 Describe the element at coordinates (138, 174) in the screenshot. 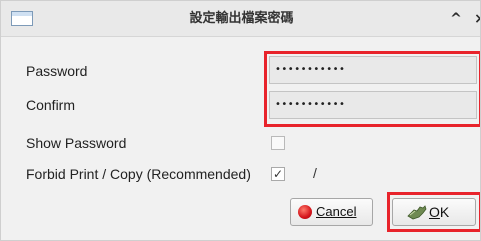

I see `forbid-print-copy-label: Forbid Print / Copy (Recommended)` at that location.